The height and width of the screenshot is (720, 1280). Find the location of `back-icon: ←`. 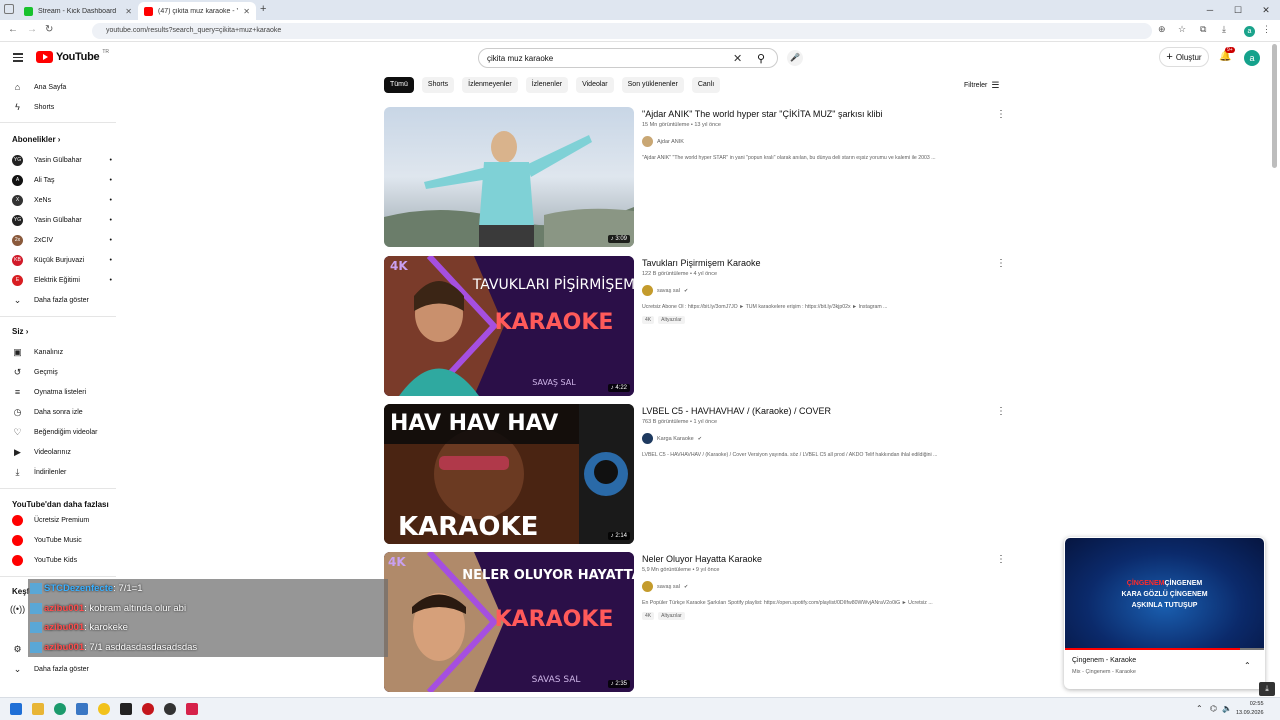

back-icon: ← is located at coordinates (13, 29).